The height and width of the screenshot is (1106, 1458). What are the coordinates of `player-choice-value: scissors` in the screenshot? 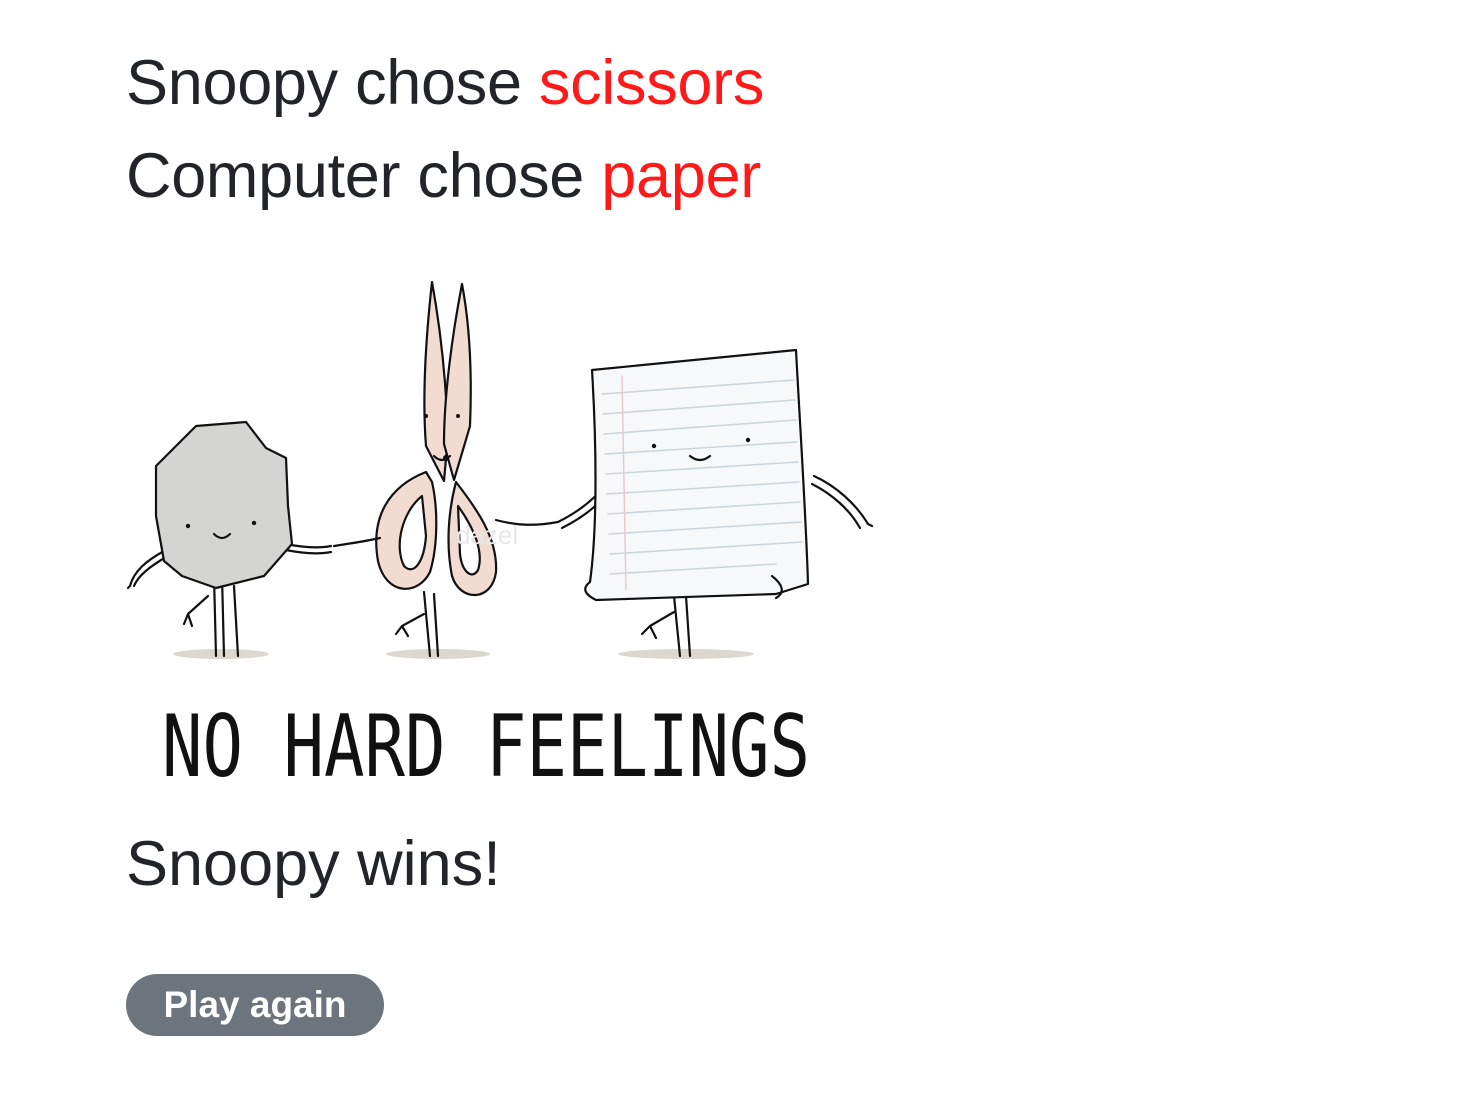 It's located at (651, 83).